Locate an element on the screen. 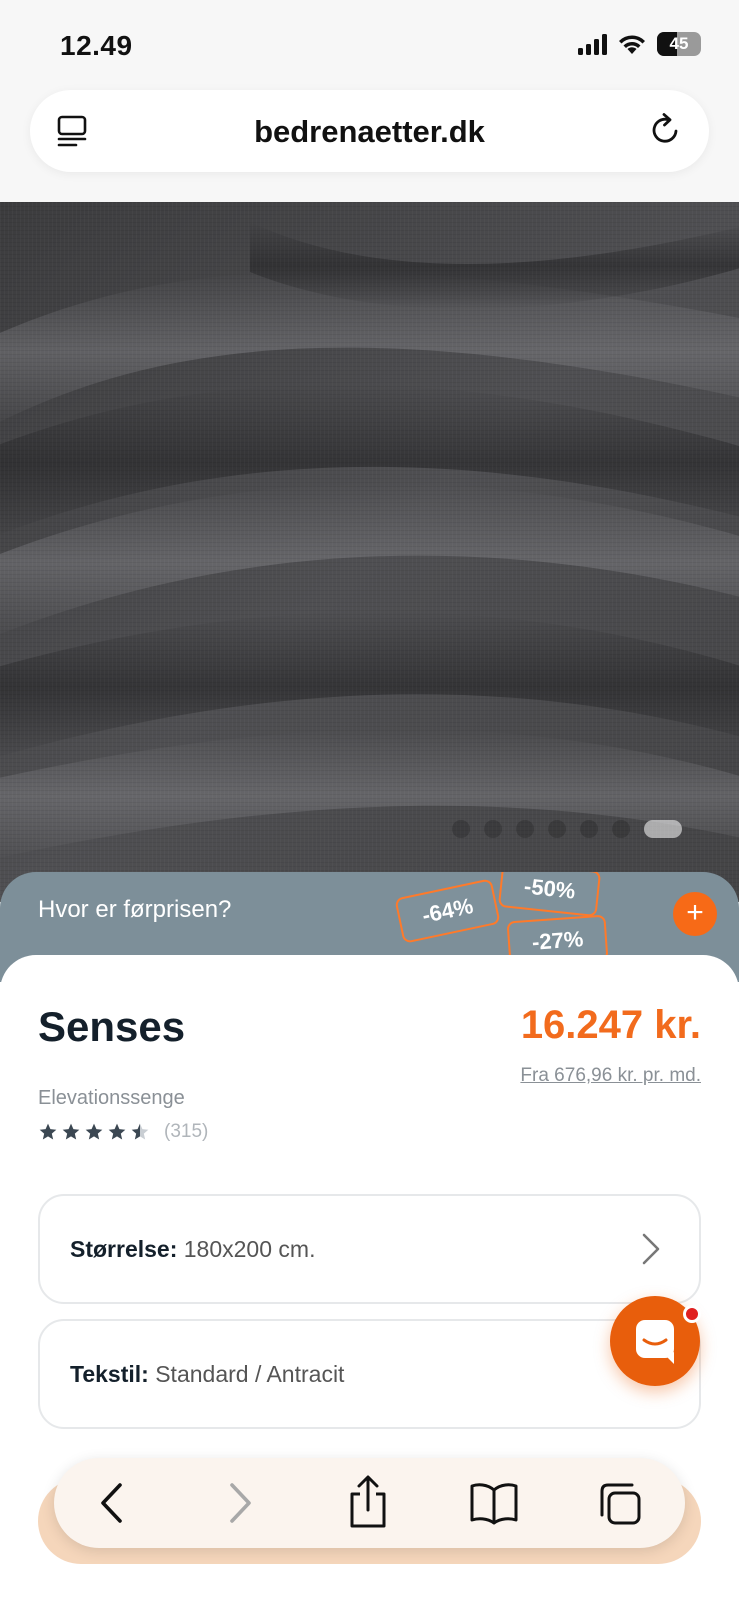  size-selector: Størrelse: 180x200 cm. is located at coordinates (369, 1249).